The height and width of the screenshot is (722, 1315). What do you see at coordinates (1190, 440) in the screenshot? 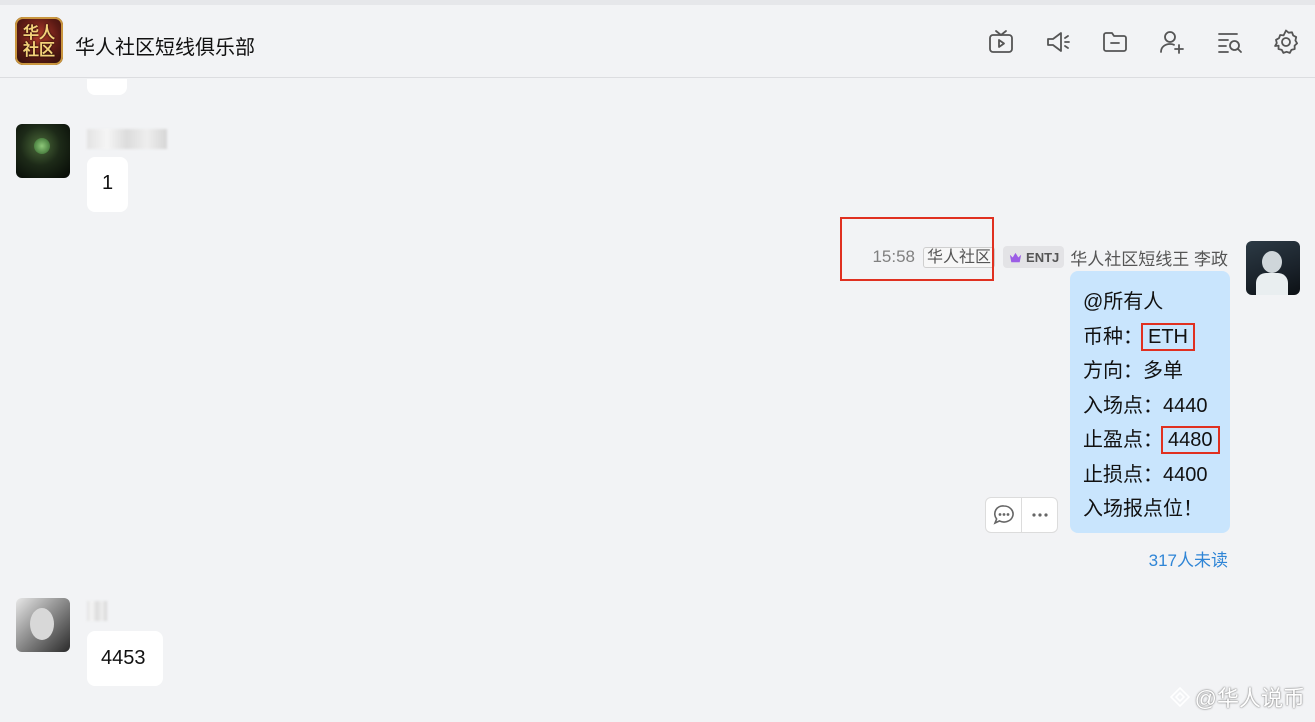
I see `highlight-box-take-profit: 4480` at bounding box center [1190, 440].